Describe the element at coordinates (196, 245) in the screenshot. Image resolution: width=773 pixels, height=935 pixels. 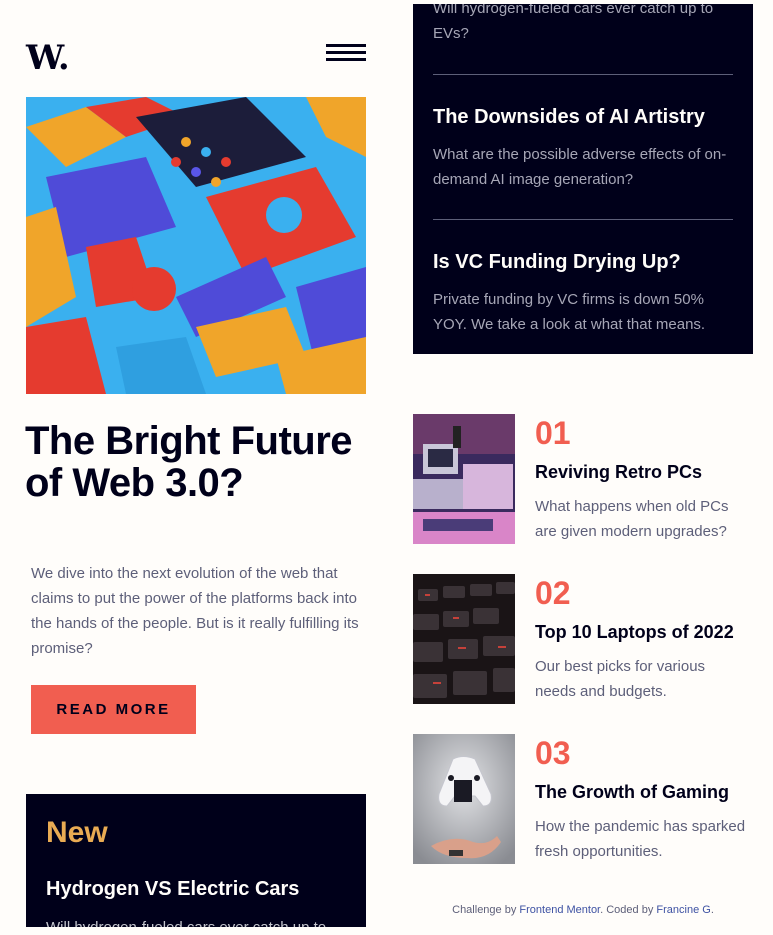
I see `hero-image` at that location.